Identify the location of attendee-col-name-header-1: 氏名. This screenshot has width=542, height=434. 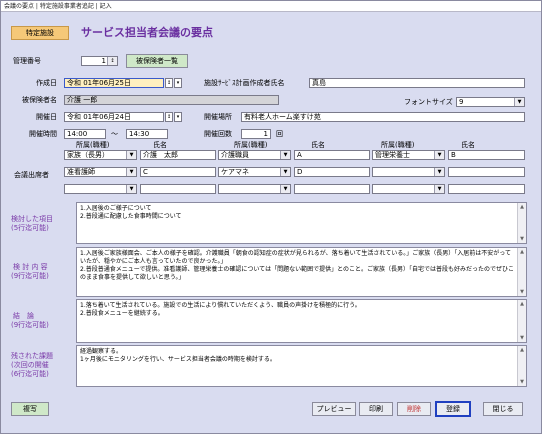
(160, 145).